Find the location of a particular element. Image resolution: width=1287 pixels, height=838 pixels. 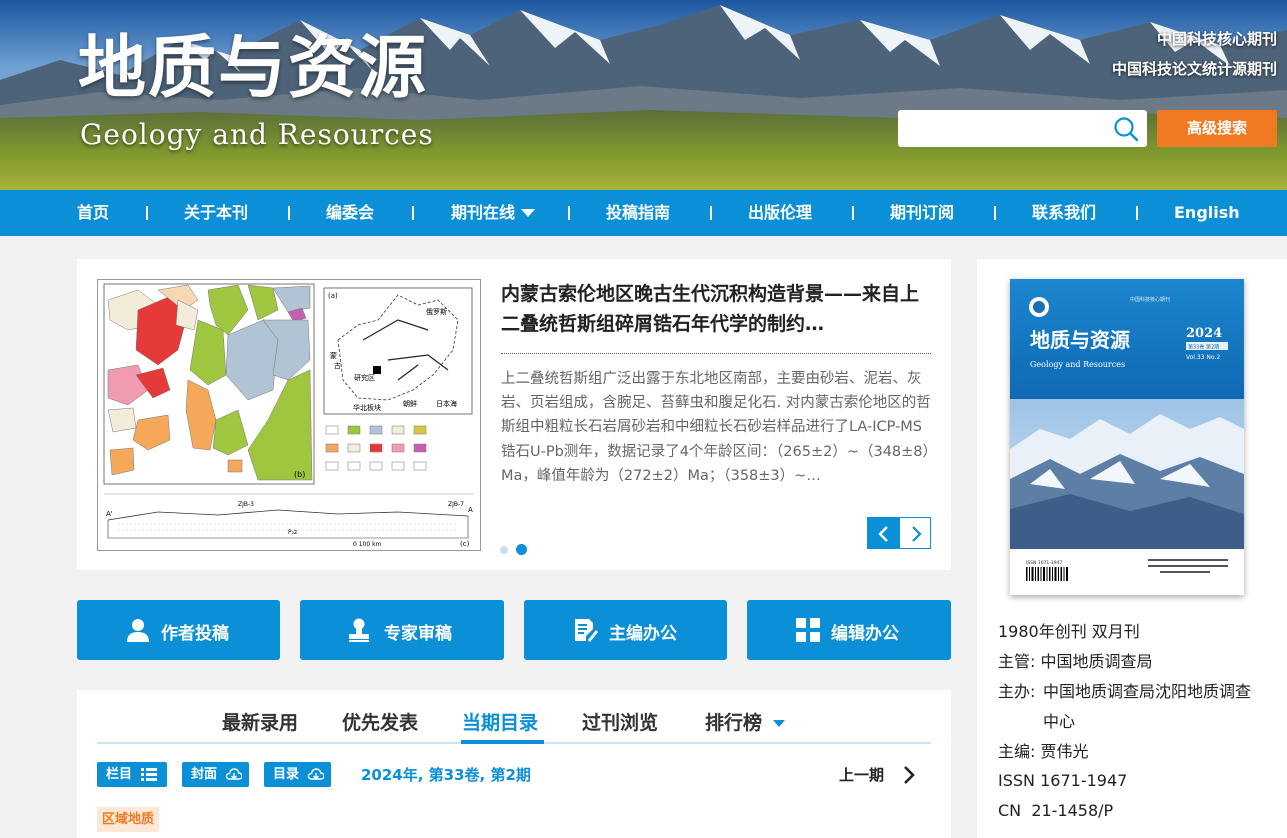

info-label: 主管: is located at coordinates (1017, 661).